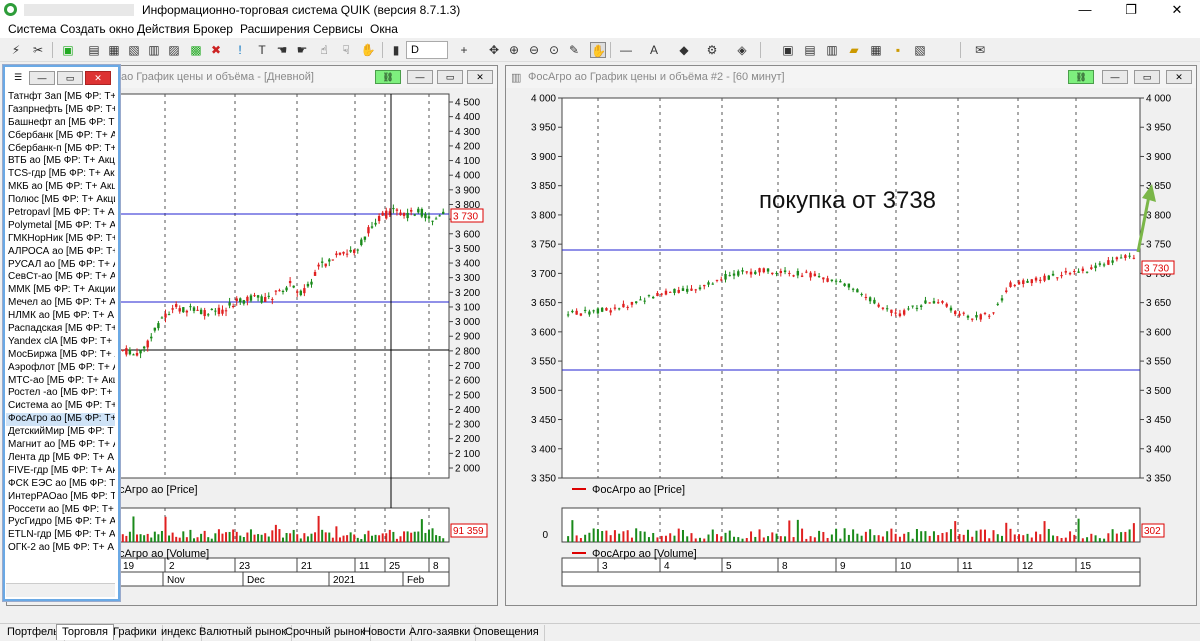 The image size is (1200, 641). What do you see at coordinates (60, 213) in the screenshot?
I see `list-item: Petropavl [МБ ФР: Т+ Ак` at bounding box center [60, 213].